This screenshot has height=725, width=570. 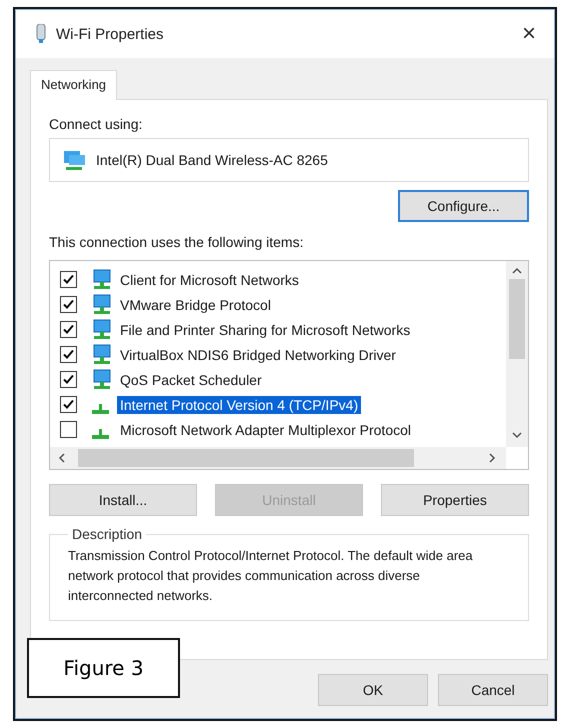 What do you see at coordinates (103, 668) in the screenshot?
I see `figure-caption: Figure 3` at bounding box center [103, 668].